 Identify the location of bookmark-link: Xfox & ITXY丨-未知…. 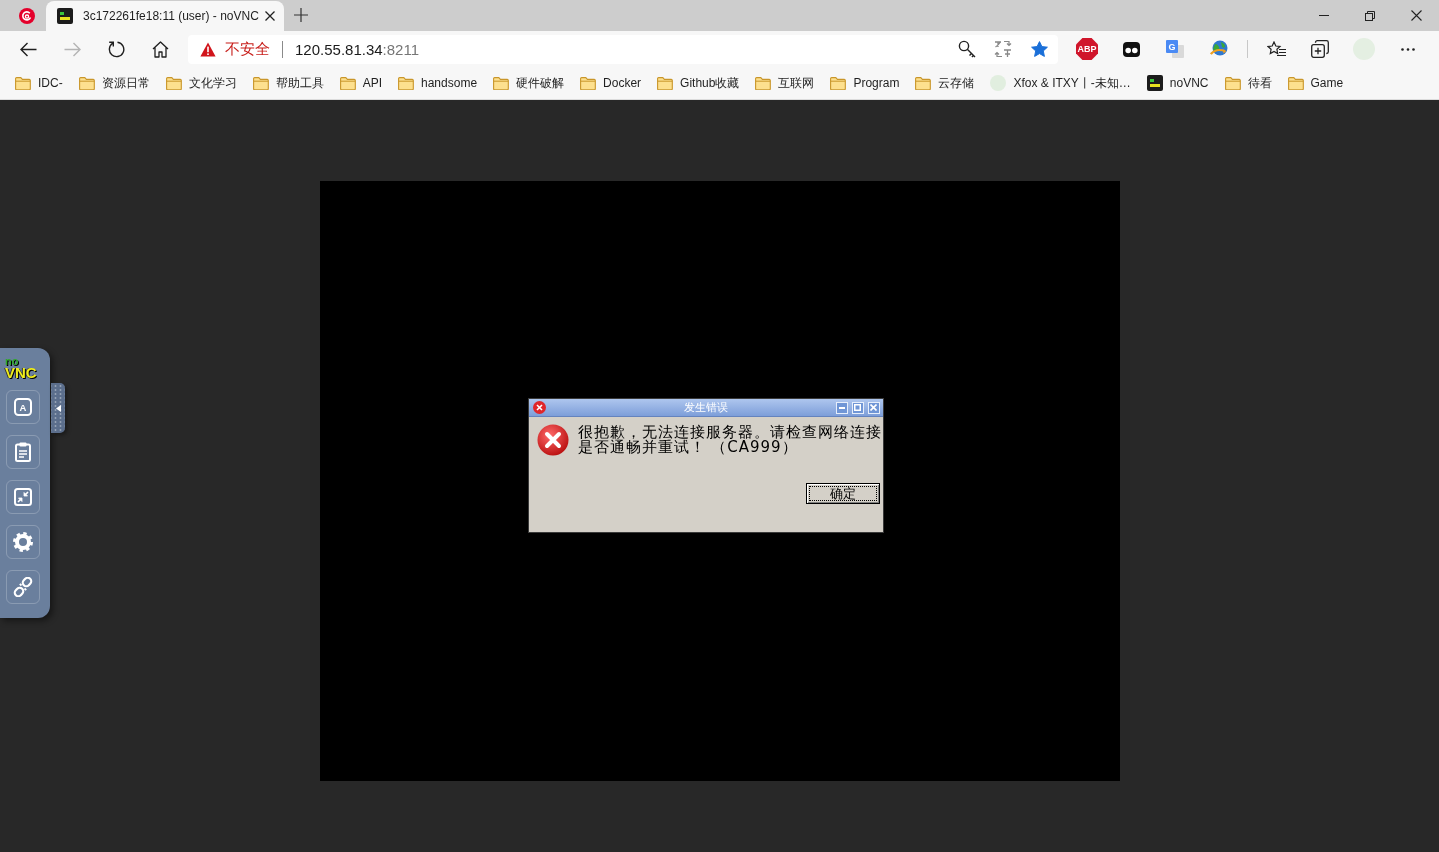
(1060, 83).